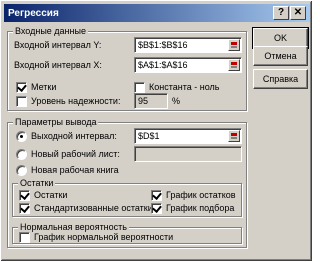 The width and height of the screenshot is (320, 262). What do you see at coordinates (24, 208) in the screenshot?
I see `standardized-residuals-checkbox` at bounding box center [24, 208].